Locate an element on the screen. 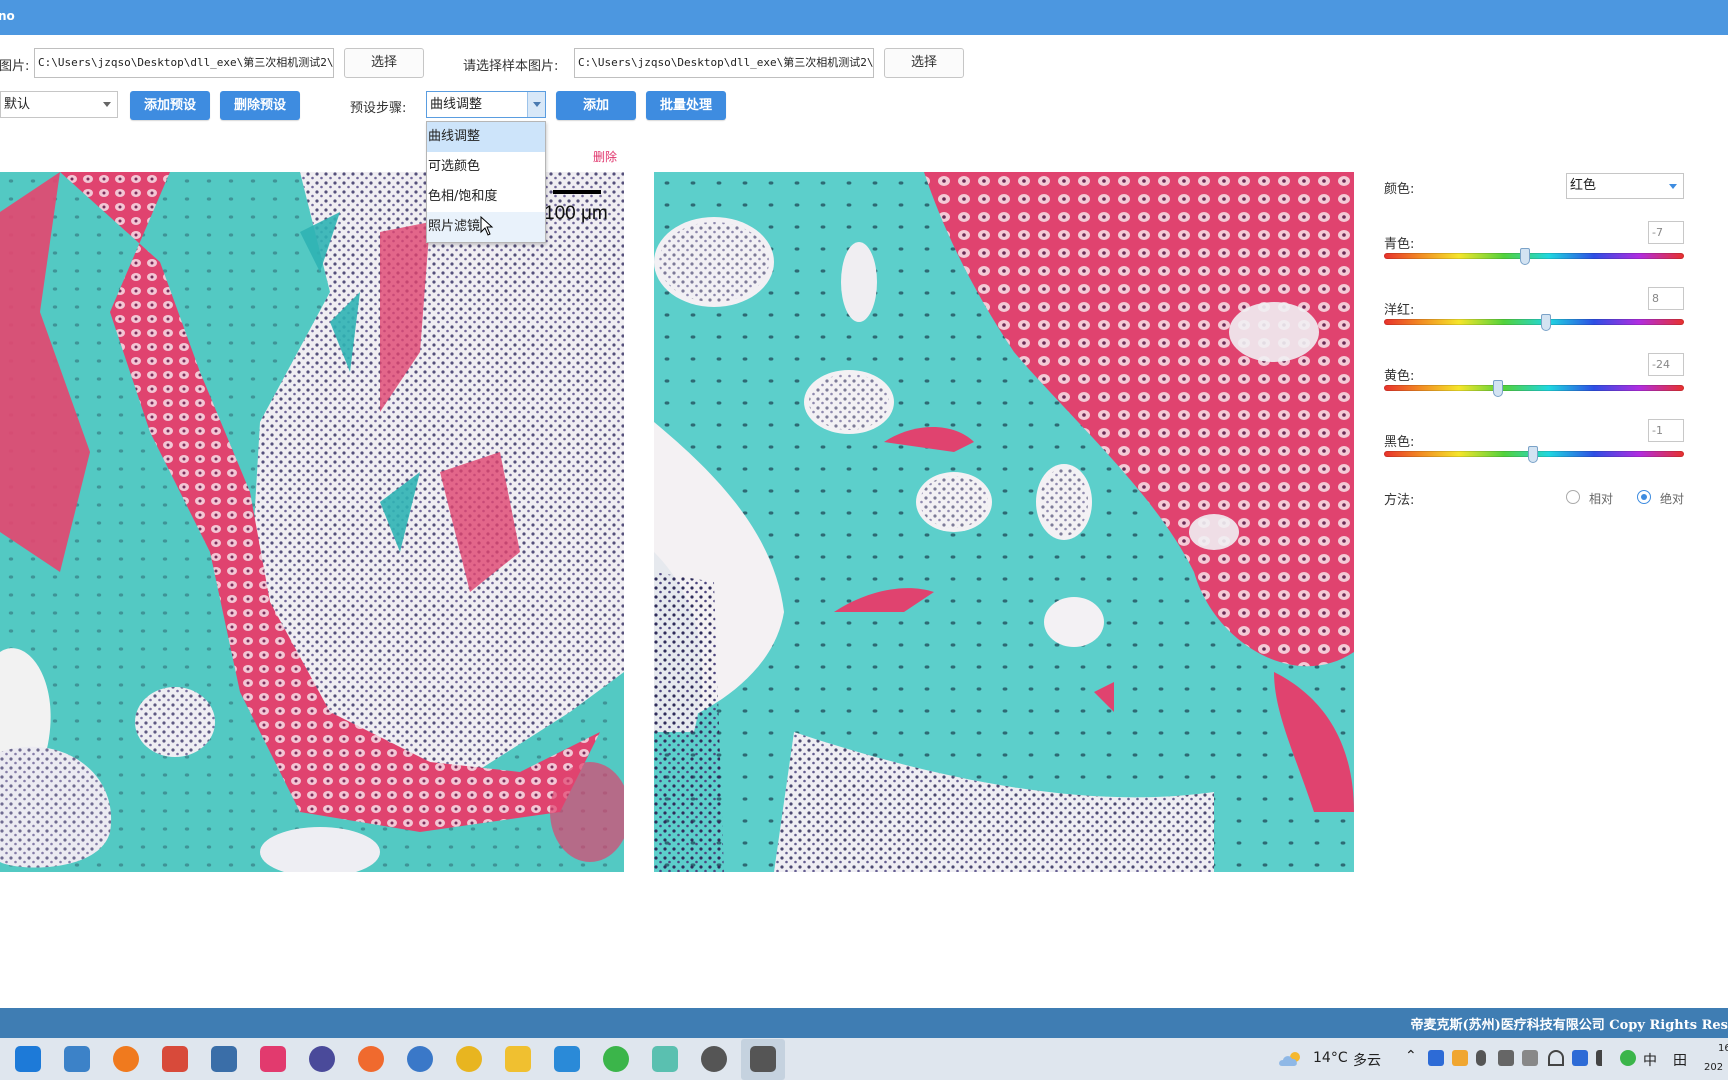 The height and width of the screenshot is (1080, 1728). method-radio-relative-label: 相对 is located at coordinates (1601, 499).